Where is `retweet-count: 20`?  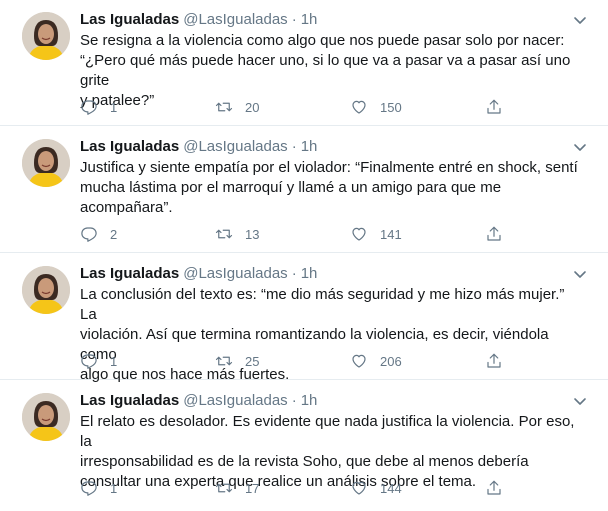 retweet-count: 20 is located at coordinates (252, 107).